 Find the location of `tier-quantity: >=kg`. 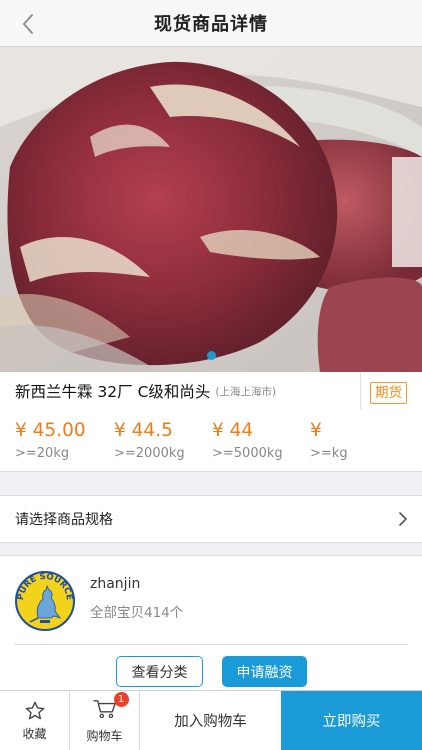

tier-quantity: >=kg is located at coordinates (329, 453).